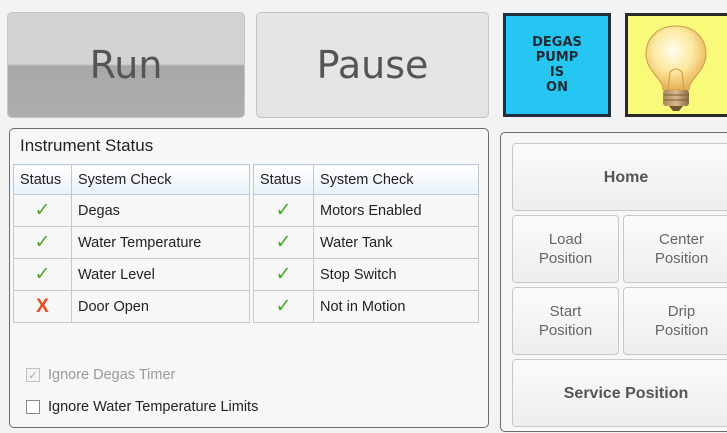 This screenshot has width=727, height=433. What do you see at coordinates (557, 72) in the screenshot?
I see `degas-indicator-line: IS` at bounding box center [557, 72].